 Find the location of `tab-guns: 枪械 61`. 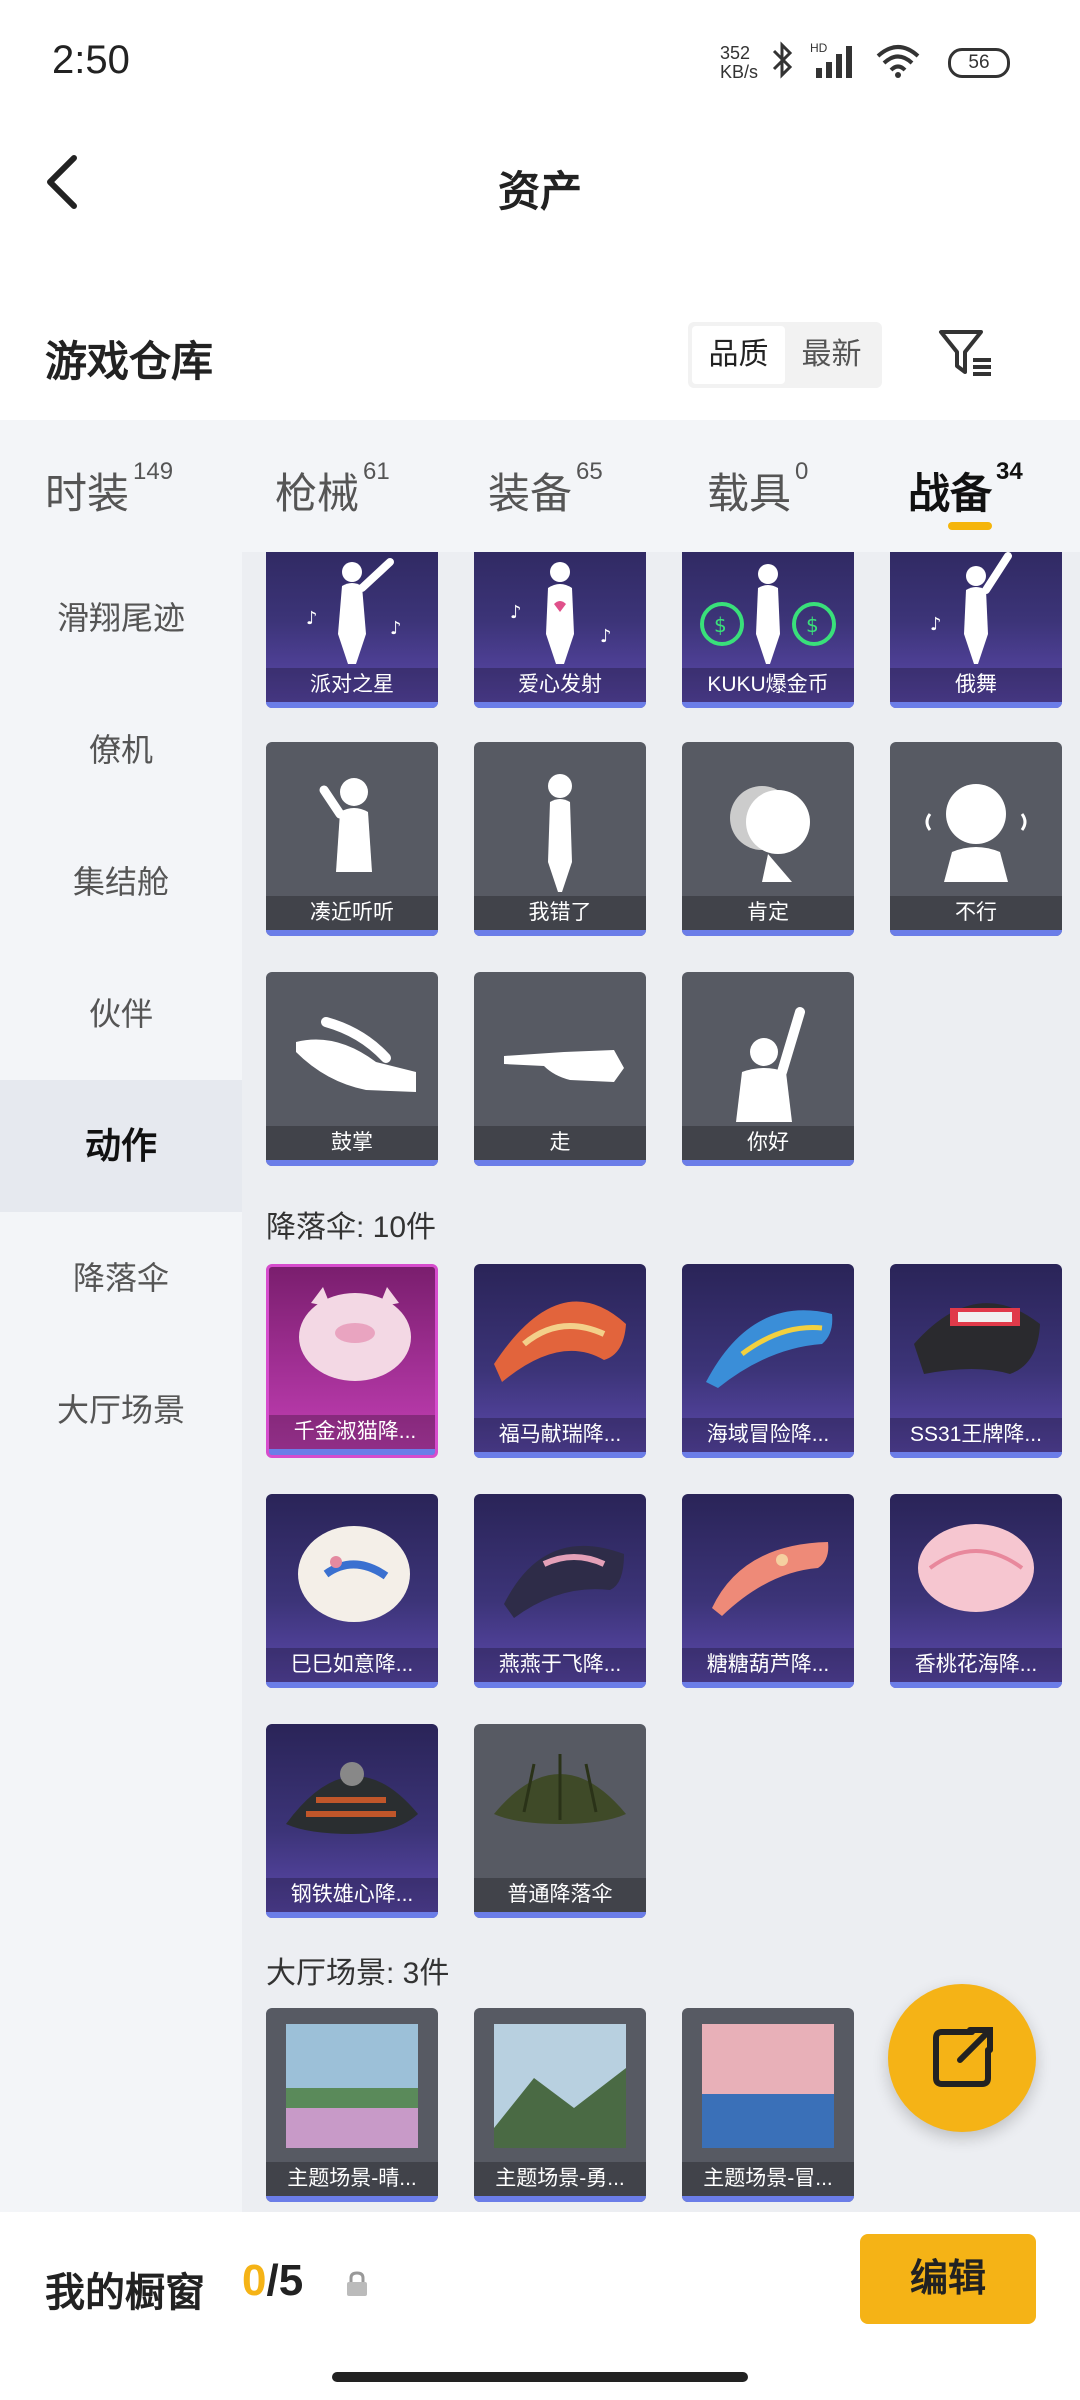

tab-guns: 枪械 61 is located at coordinates (332, 489).